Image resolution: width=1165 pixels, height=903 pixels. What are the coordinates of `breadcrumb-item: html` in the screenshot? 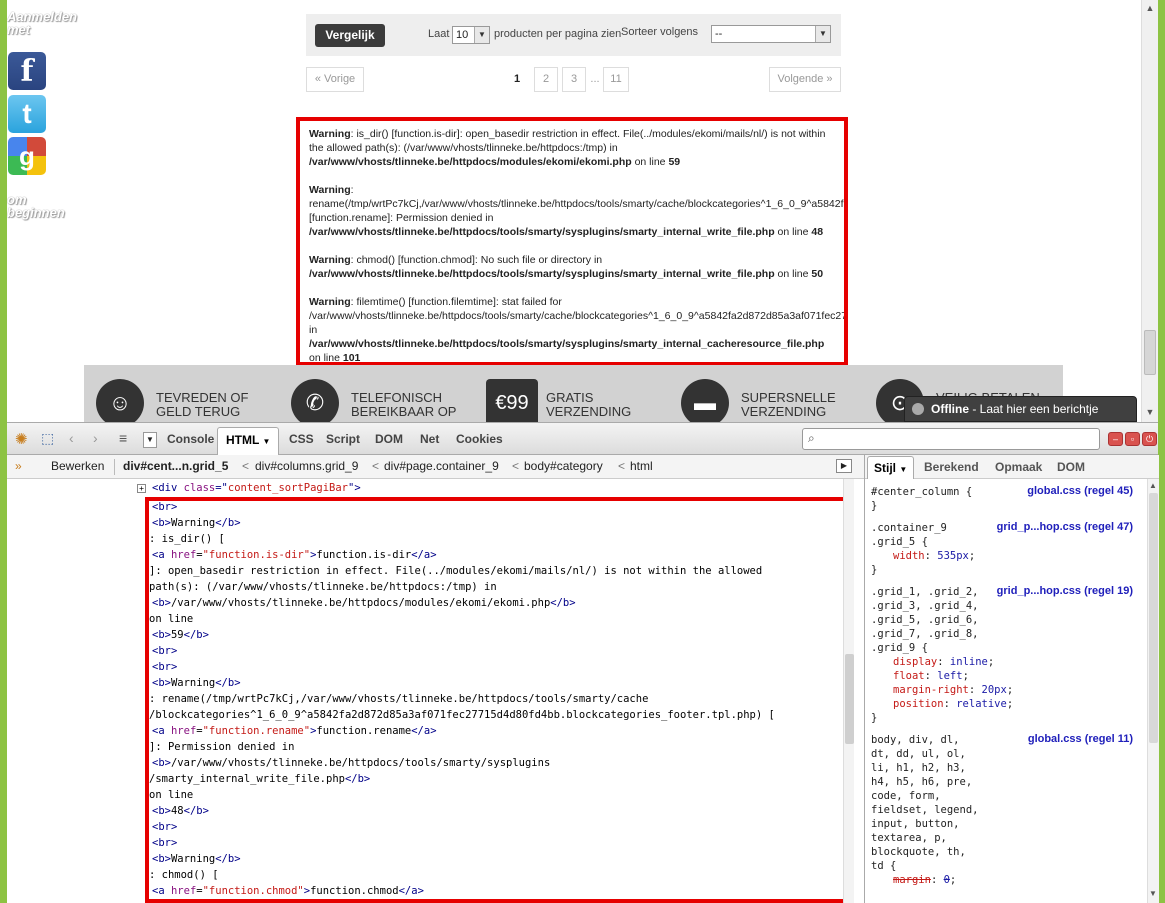 It's located at (641, 466).